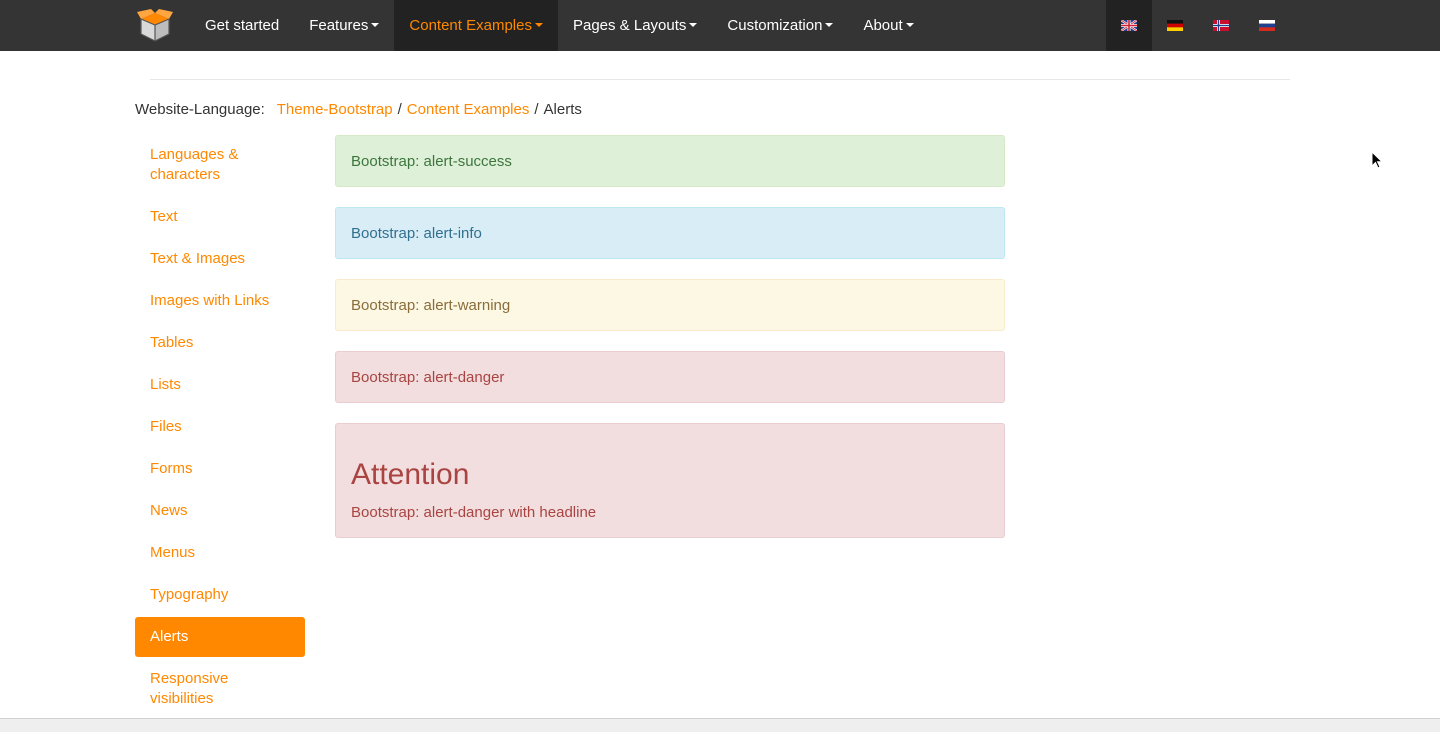  What do you see at coordinates (220, 553) in the screenshot?
I see `sidebar-item-menus: Menus` at bounding box center [220, 553].